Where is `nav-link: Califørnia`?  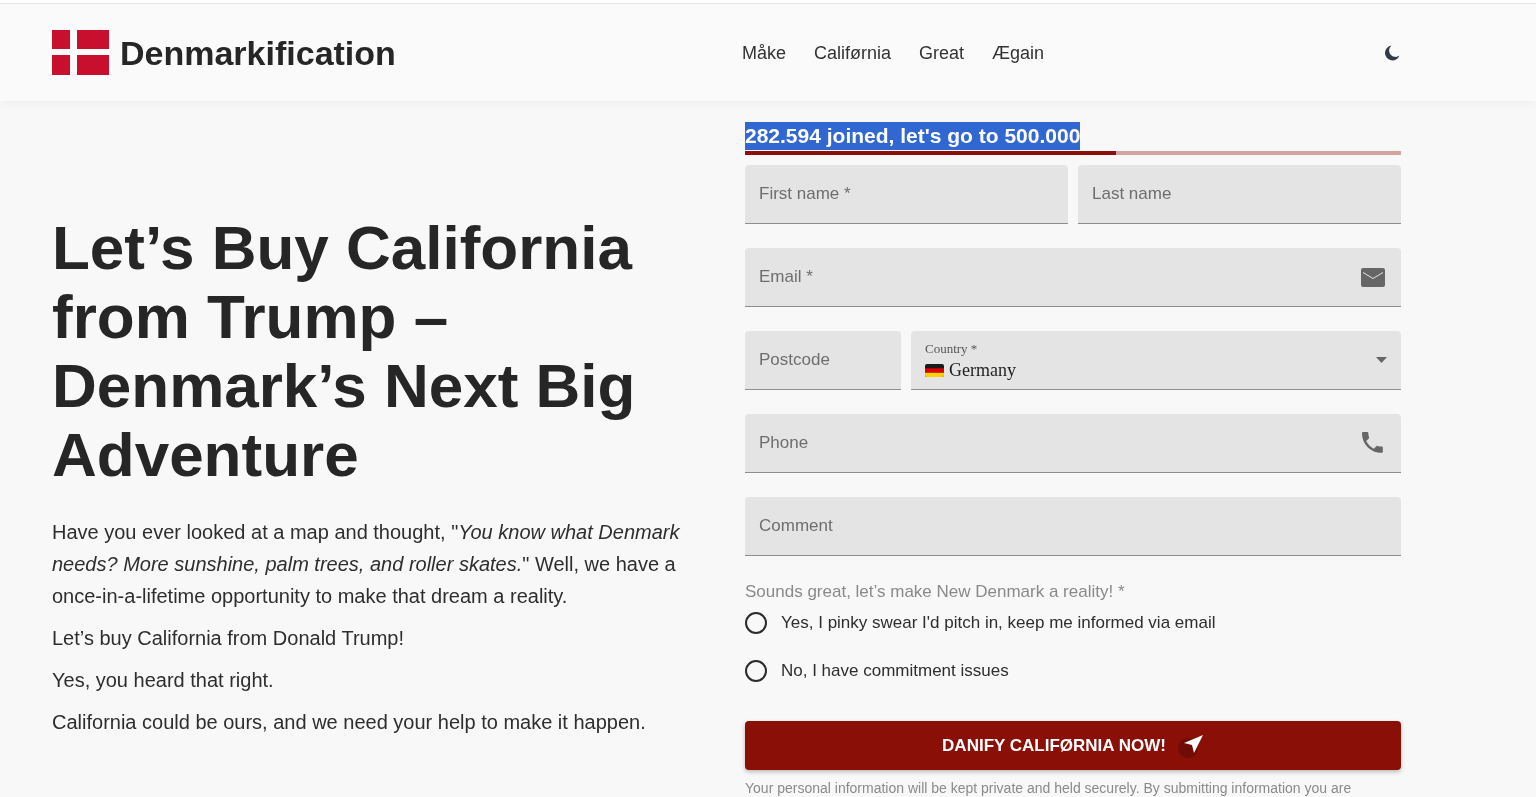 nav-link: Califørnia is located at coordinates (853, 52).